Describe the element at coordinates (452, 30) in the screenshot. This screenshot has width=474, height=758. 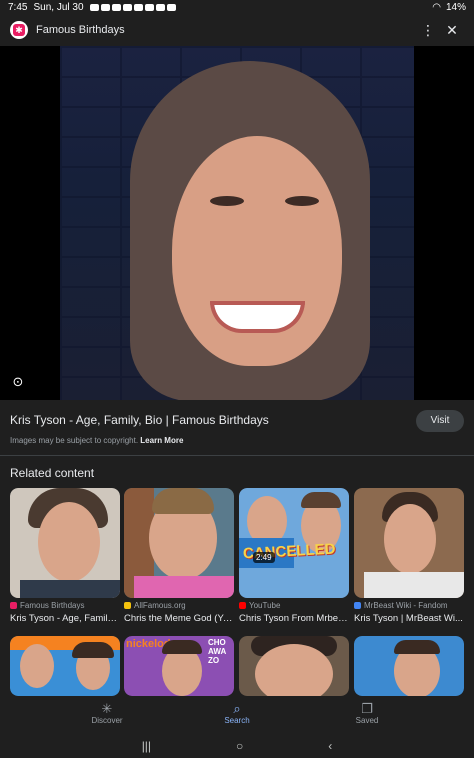
I see `close-icon: ✕` at that location.